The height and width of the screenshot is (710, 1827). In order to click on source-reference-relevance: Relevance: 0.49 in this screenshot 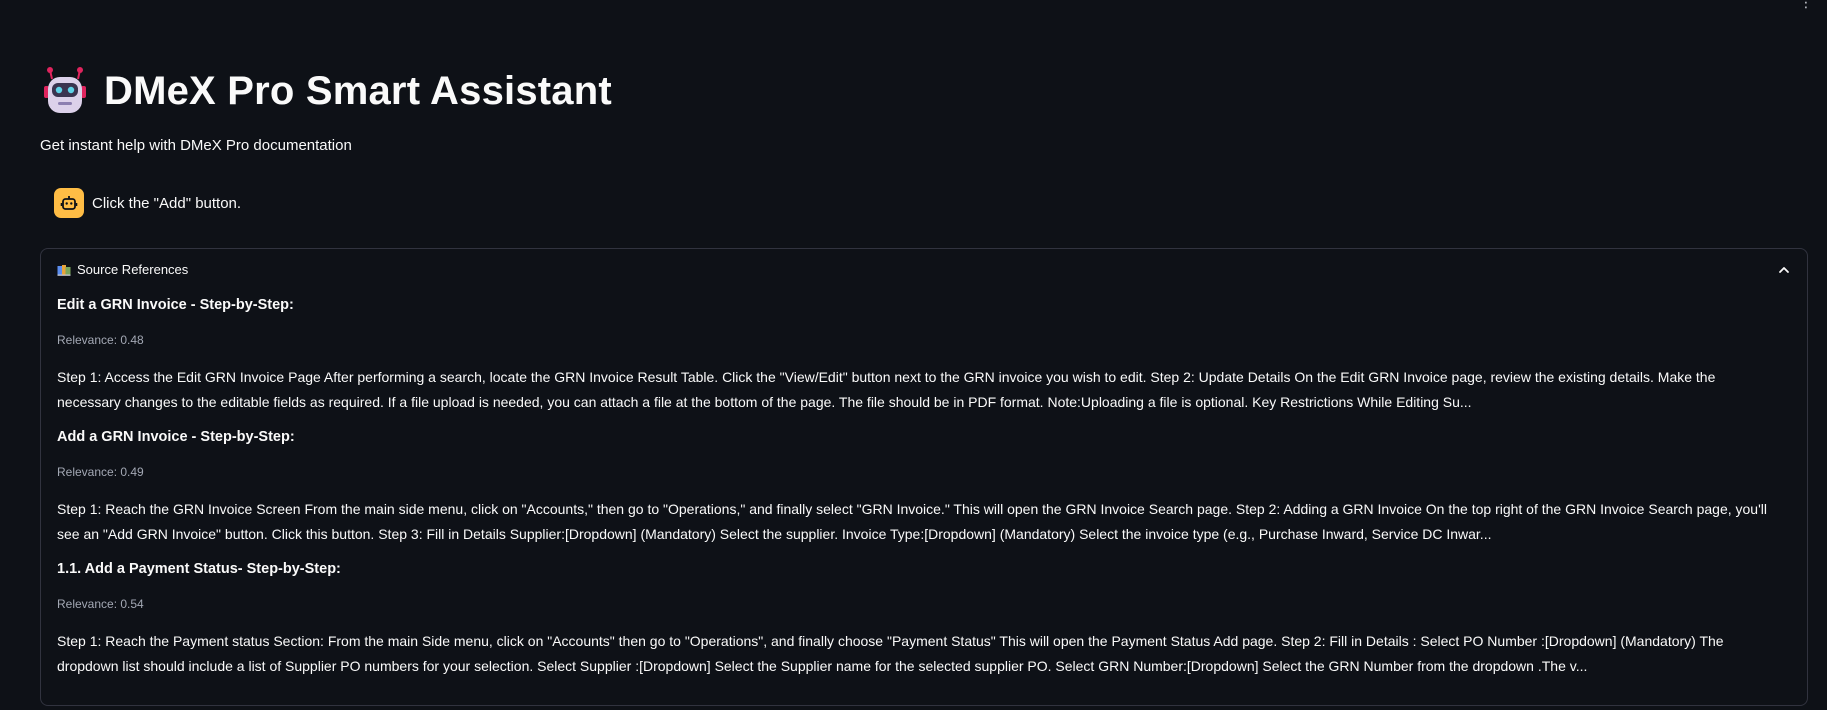, I will do `click(100, 472)`.